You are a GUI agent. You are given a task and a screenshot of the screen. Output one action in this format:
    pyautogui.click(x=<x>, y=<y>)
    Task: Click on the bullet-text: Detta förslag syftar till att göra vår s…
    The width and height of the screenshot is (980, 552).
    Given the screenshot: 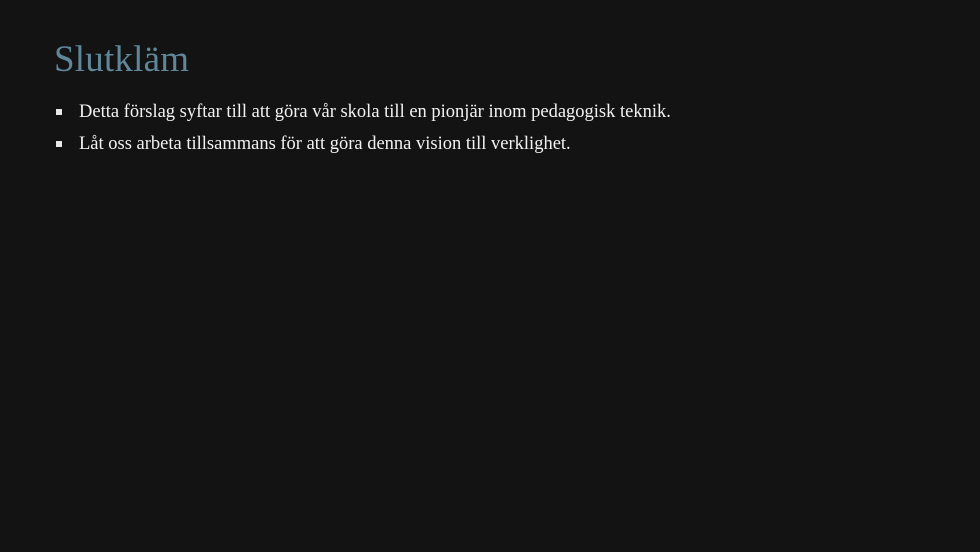 What is the action you would take?
    pyautogui.click(x=375, y=112)
    